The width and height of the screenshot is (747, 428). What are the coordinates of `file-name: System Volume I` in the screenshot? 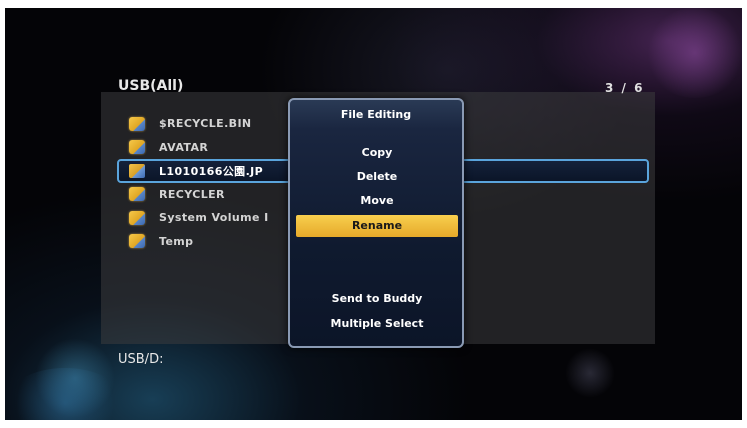 It's located at (214, 218).